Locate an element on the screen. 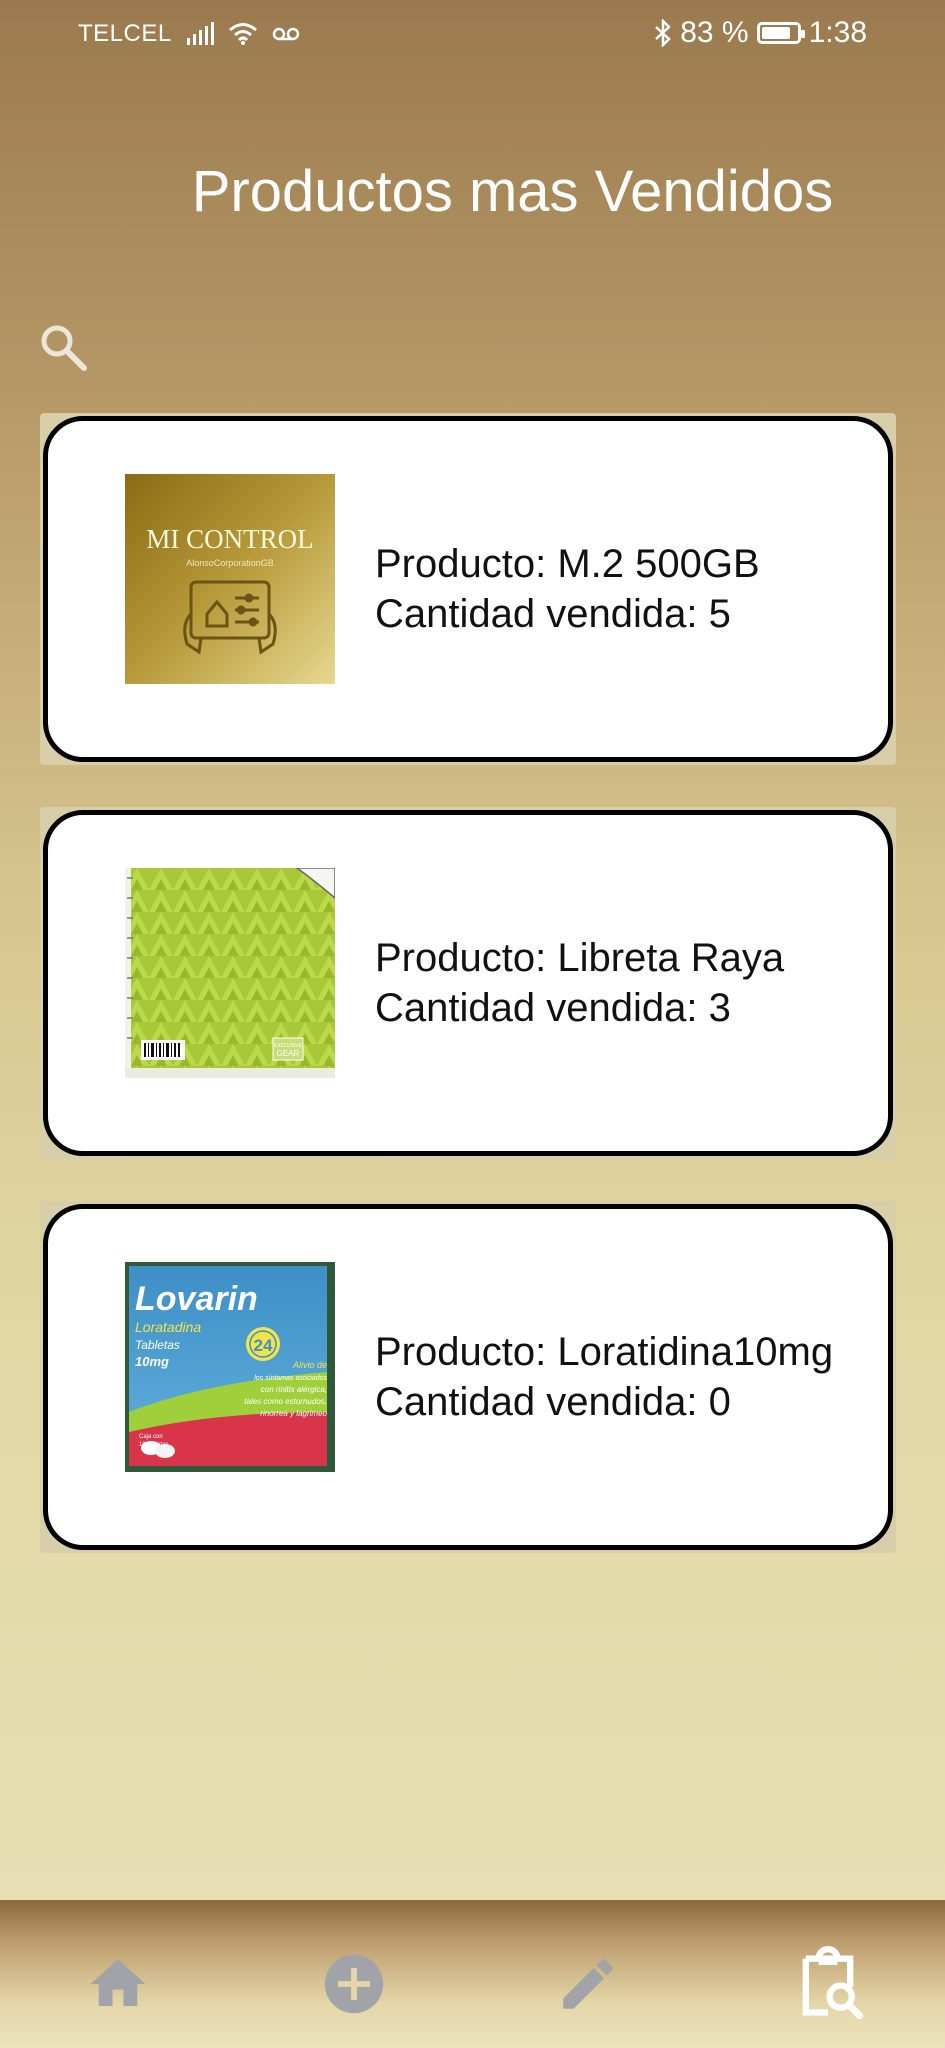 The image size is (945, 2048). nav-edit is located at coordinates (588, 1984).